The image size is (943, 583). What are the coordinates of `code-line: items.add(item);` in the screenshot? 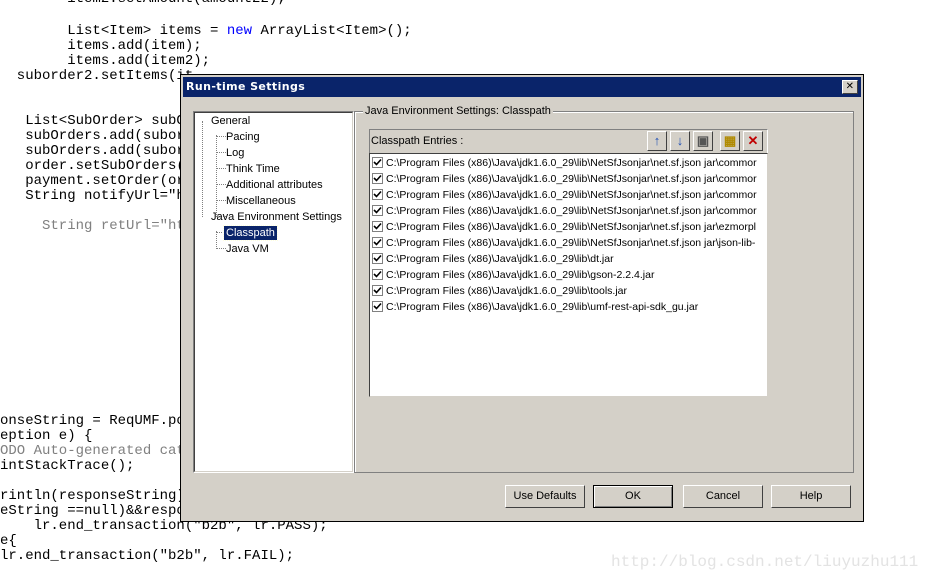 It's located at (100, 46).